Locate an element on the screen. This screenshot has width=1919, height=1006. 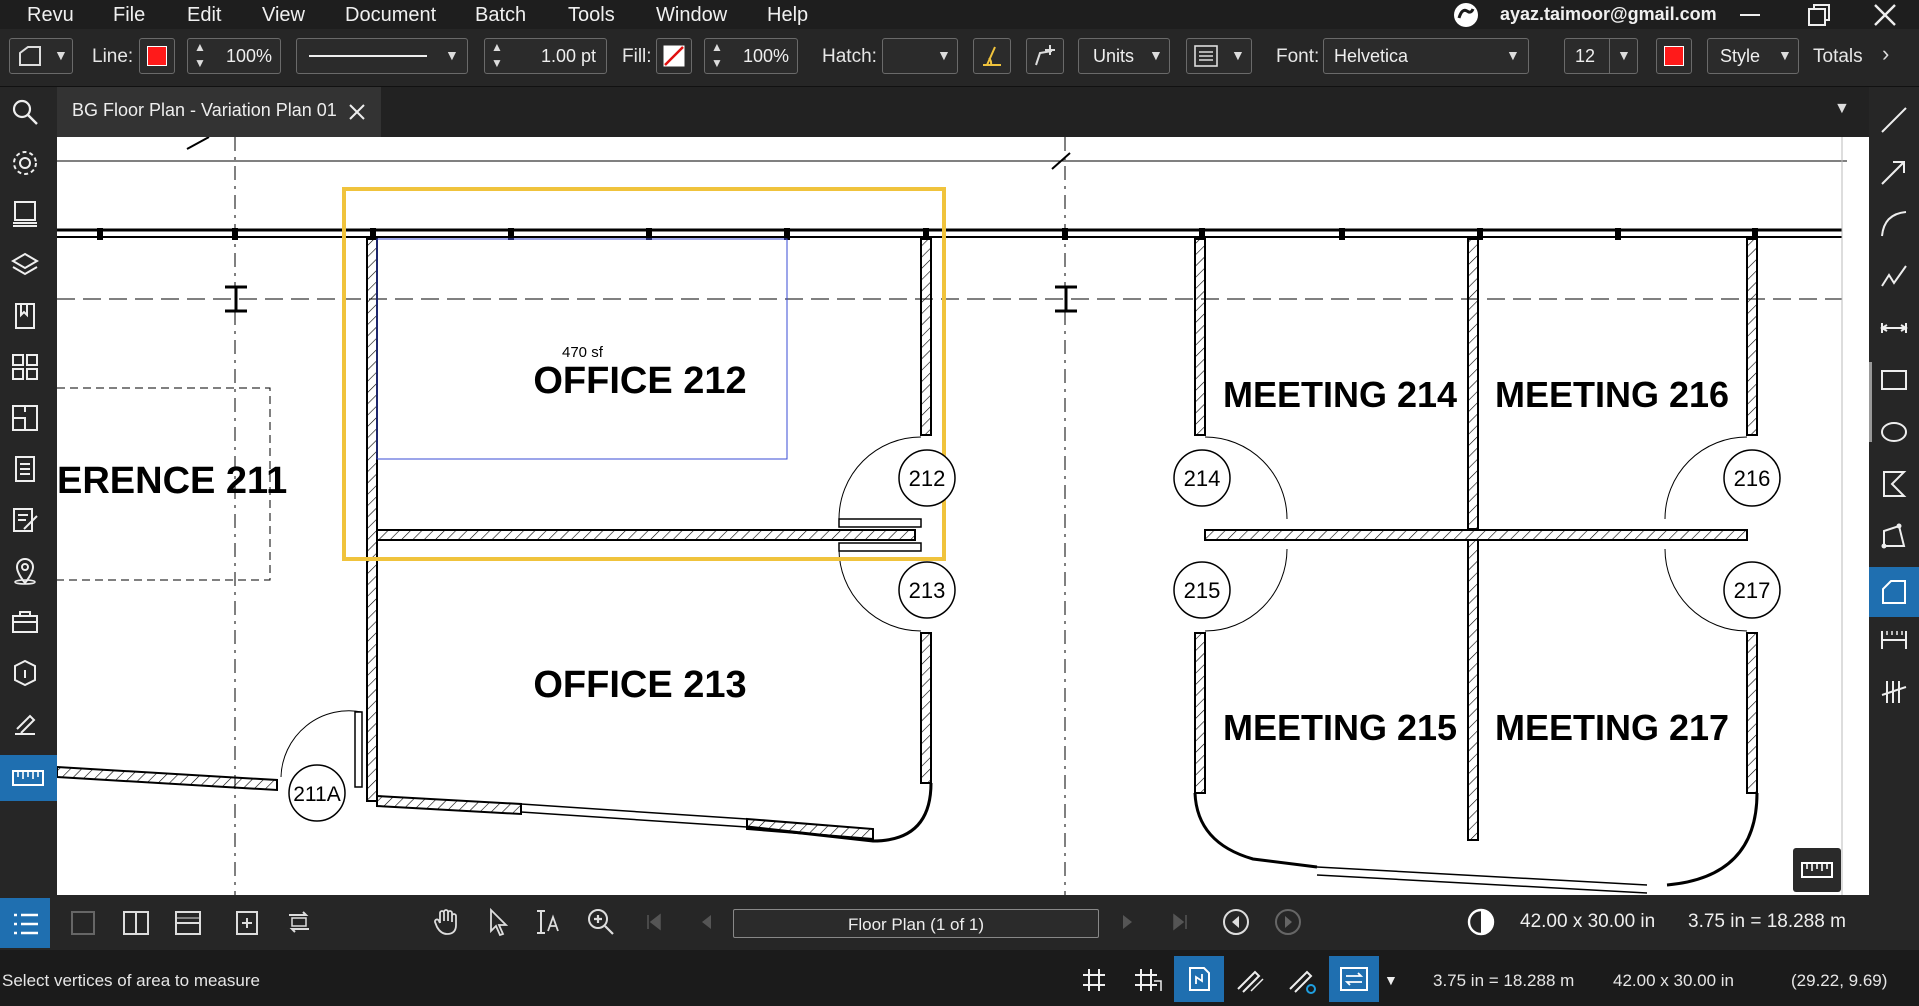
line-tool-icon is located at coordinates (1894, 120).